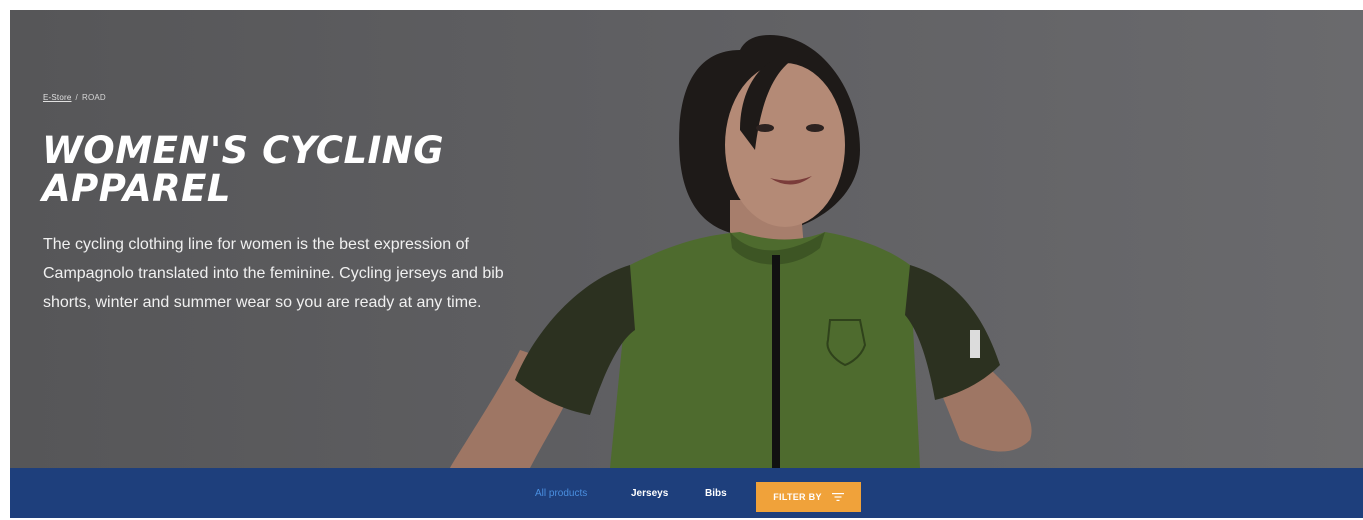 The image size is (1363, 520). What do you see at coordinates (561, 493) in the screenshot?
I see `tab-all-products: All products` at bounding box center [561, 493].